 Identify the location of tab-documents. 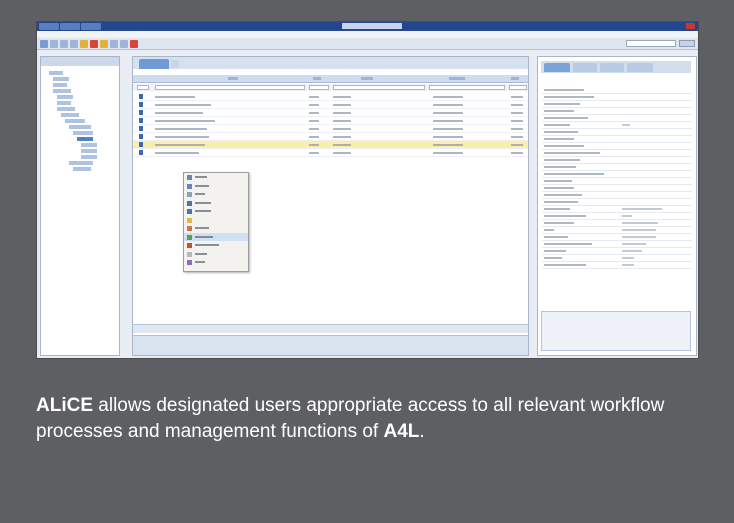
(154, 64).